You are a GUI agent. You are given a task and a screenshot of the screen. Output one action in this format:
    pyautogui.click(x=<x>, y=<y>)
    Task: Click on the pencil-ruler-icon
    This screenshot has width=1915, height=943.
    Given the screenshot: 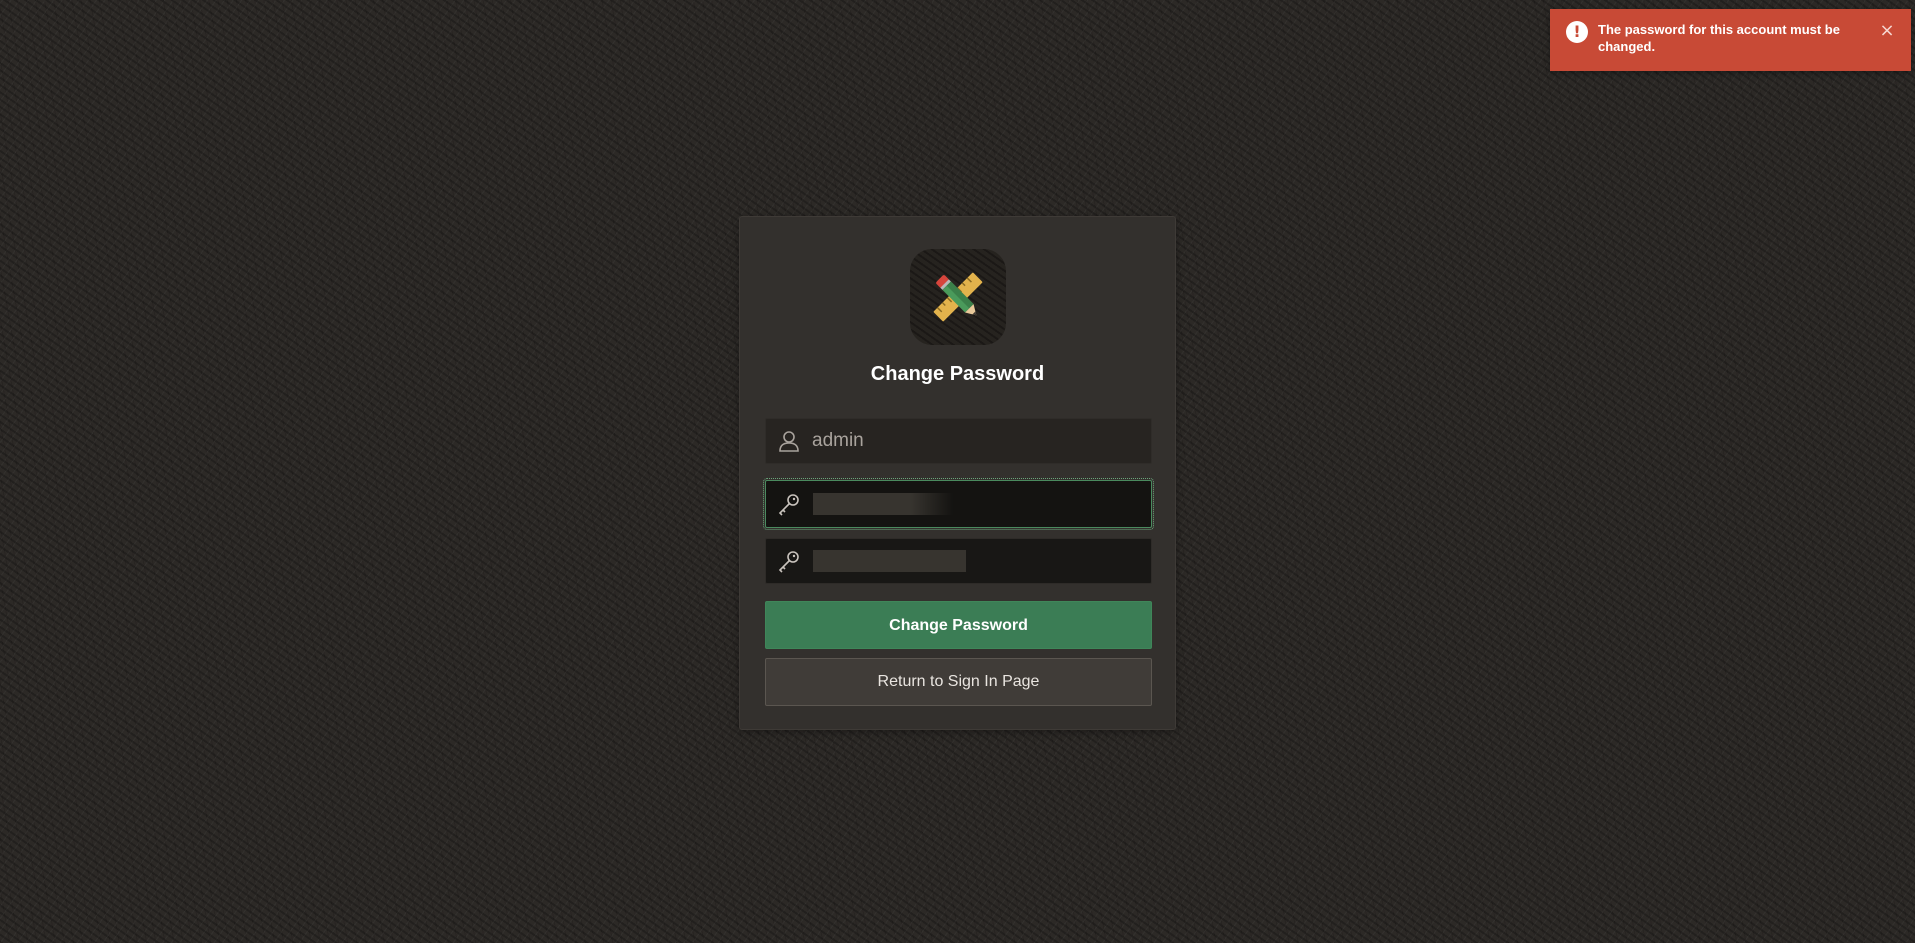 What is the action you would take?
    pyautogui.click(x=958, y=297)
    